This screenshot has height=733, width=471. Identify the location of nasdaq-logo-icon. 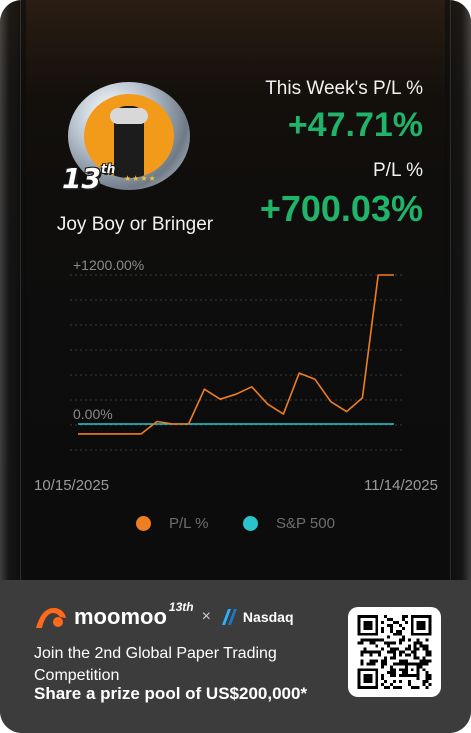
(229, 617).